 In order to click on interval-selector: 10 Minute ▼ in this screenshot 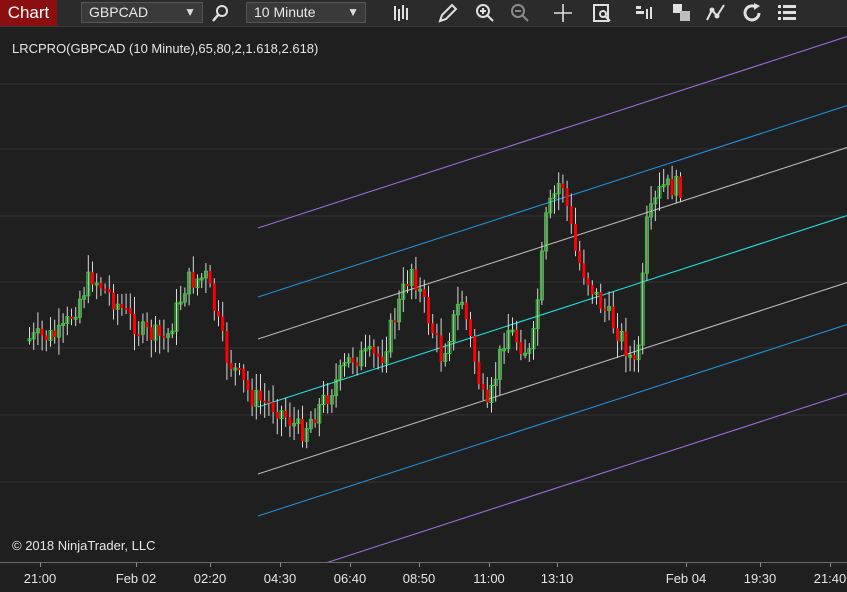, I will do `click(306, 12)`.